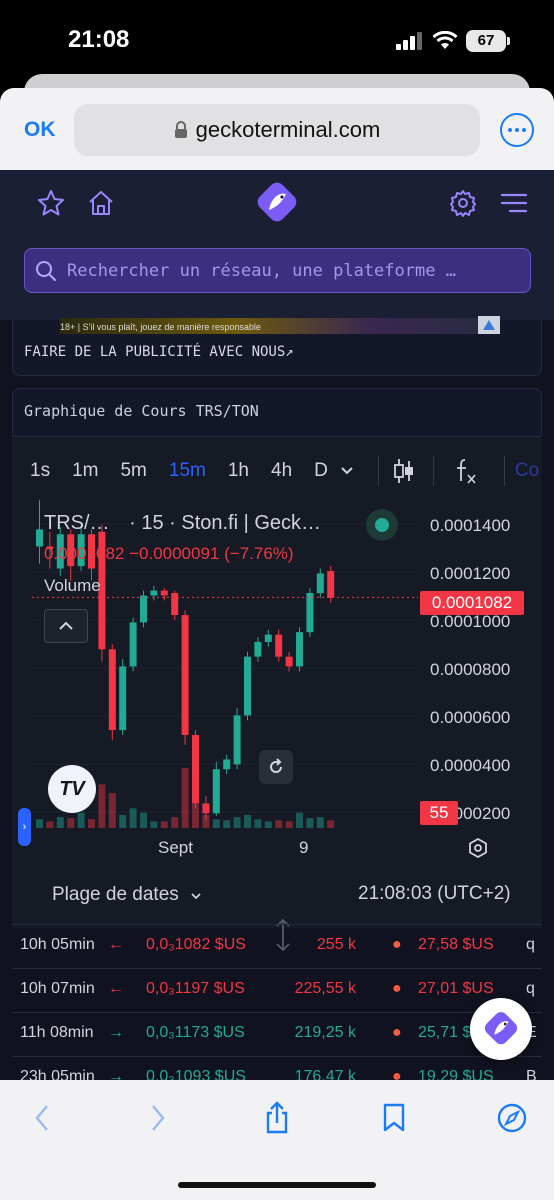 The height and width of the screenshot is (1200, 554). I want to click on indicators-fx-icon, so click(466, 471).